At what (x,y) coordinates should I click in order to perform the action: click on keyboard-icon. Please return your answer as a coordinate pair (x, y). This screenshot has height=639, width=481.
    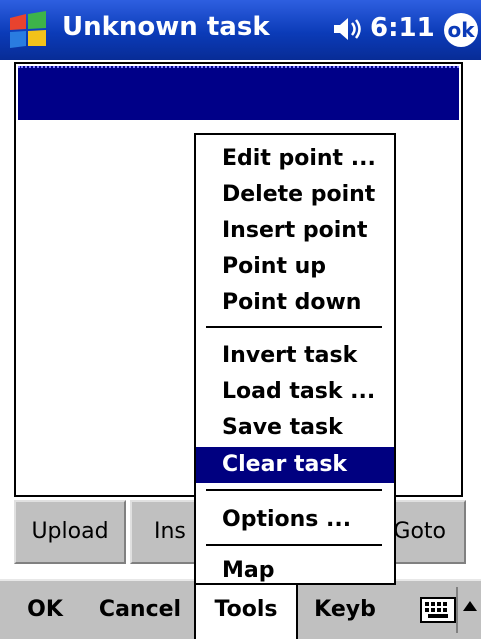
    Looking at the image, I should click on (438, 610).